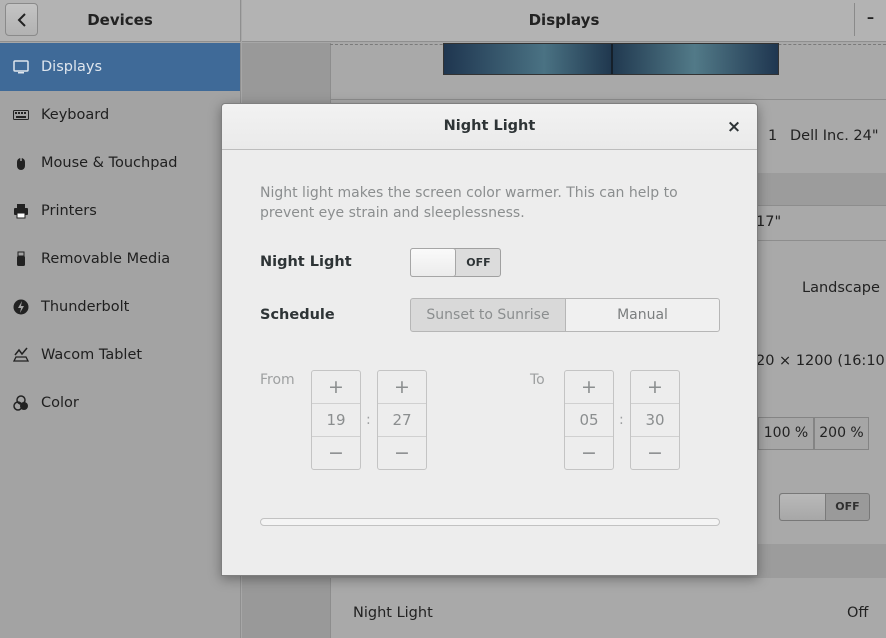 Image resolution: width=886 pixels, height=638 pixels. Describe the element at coordinates (106, 259) in the screenshot. I see `sidebar-item-label: Removable Media` at that location.